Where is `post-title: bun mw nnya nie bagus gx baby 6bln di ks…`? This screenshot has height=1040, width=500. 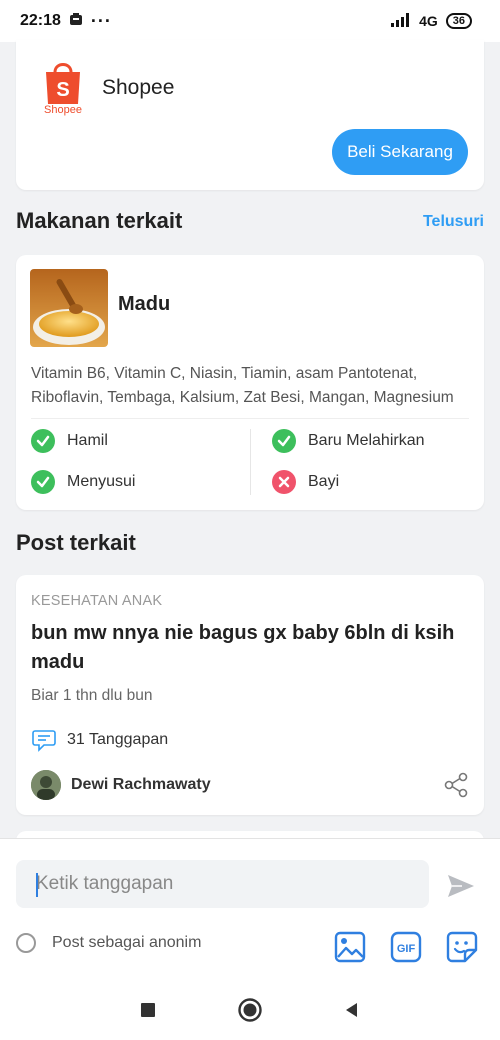
post-title: bun mw nnya nie bagus gx baby 6bln di ks… is located at coordinates (243, 647).